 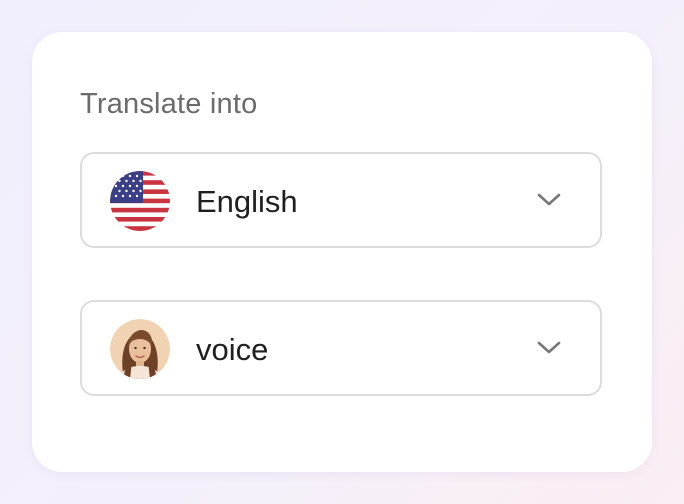 I want to click on voice-select: voice, so click(x=341, y=348).